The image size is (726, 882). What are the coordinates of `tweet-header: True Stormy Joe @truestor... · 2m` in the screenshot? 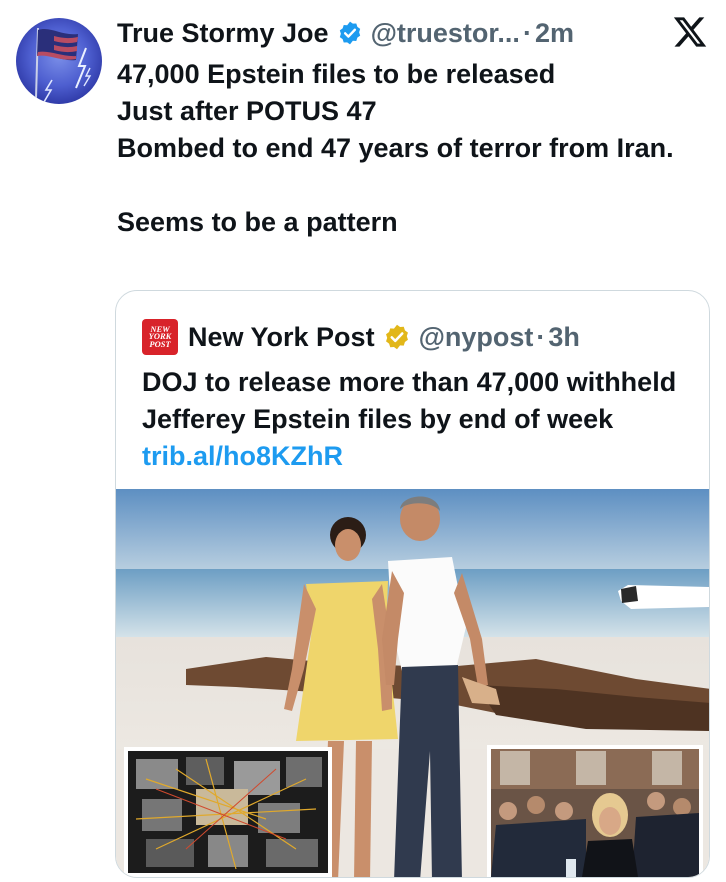 It's located at (345, 33).